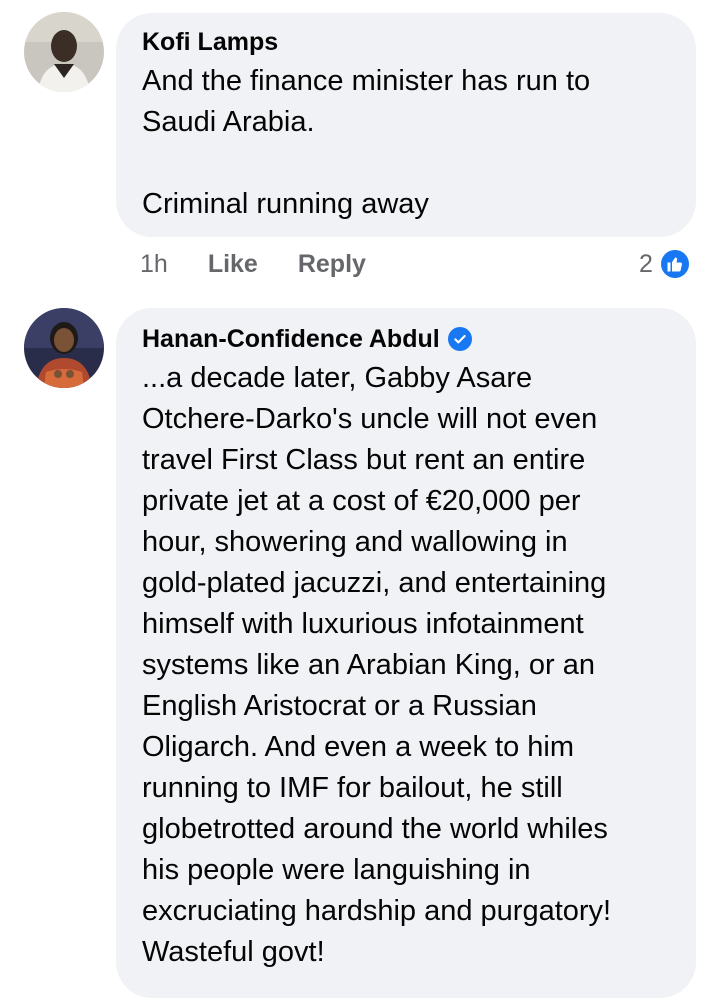 The height and width of the screenshot is (998, 720). What do you see at coordinates (291, 339) in the screenshot?
I see `author-name: Hanan-Confidence Abdul` at bounding box center [291, 339].